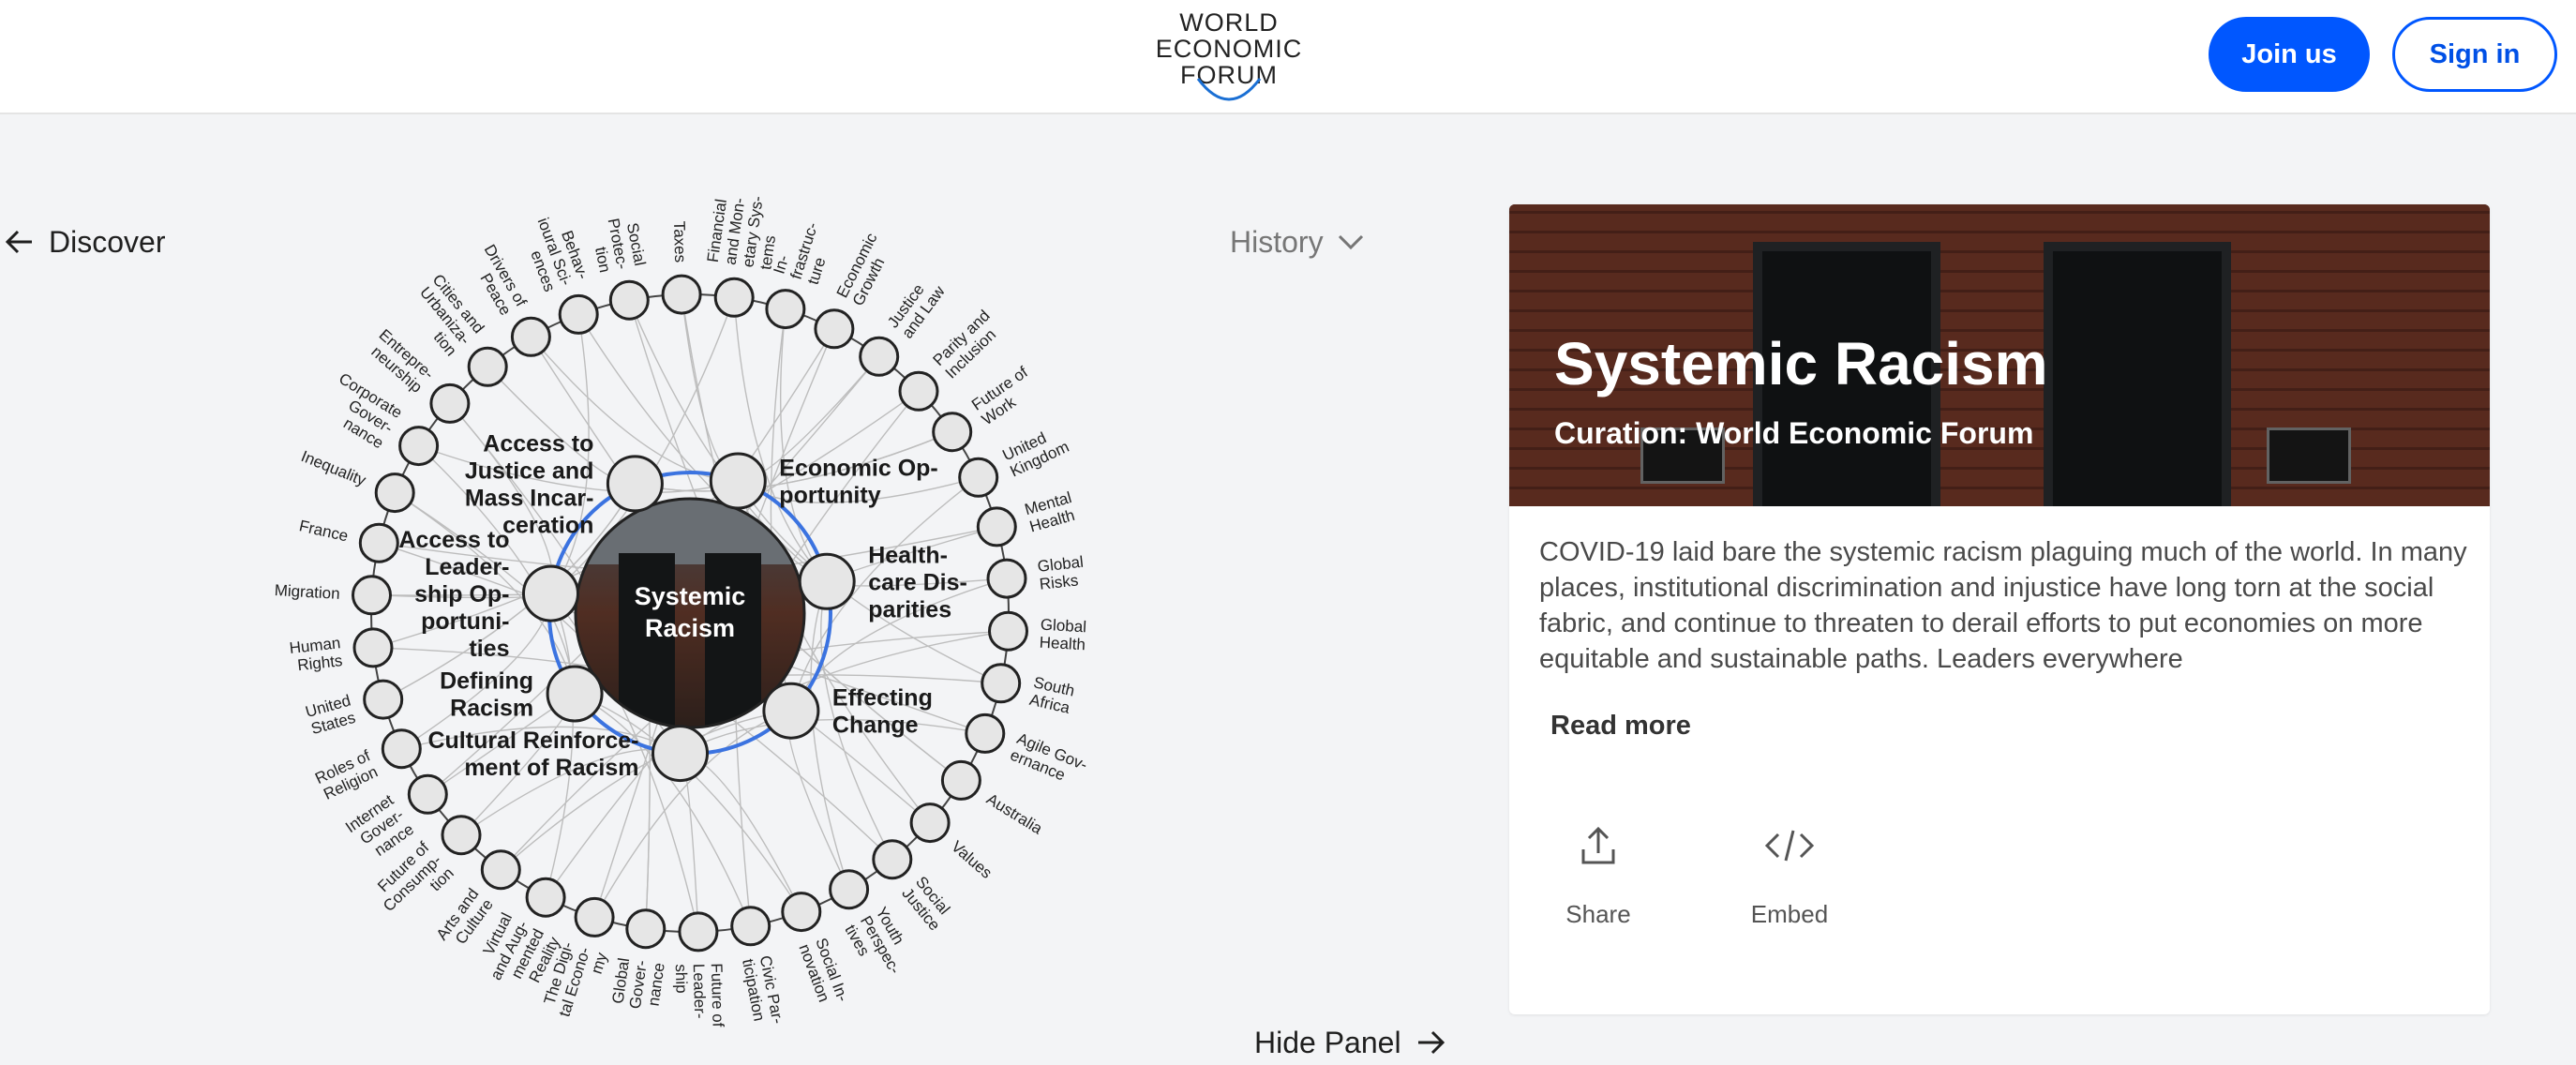 This screenshot has width=2576, height=1065. Describe the element at coordinates (858, 469) in the screenshot. I see `inner-topic-label: Economic Op-` at that location.